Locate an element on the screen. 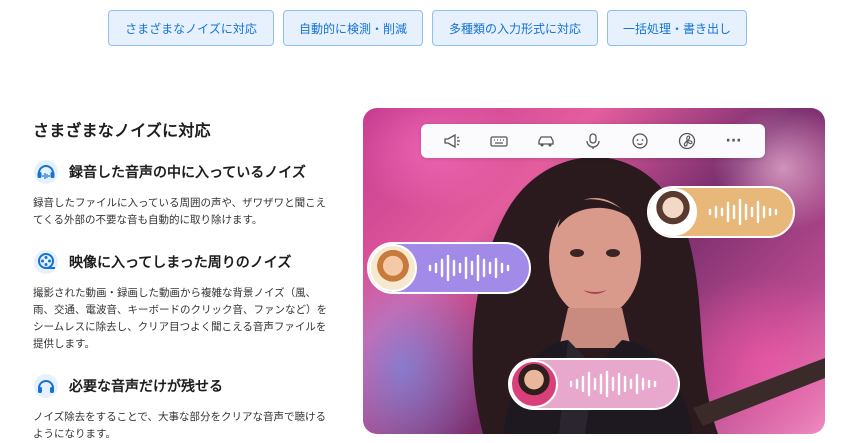  headphones-icon is located at coordinates (46, 386).